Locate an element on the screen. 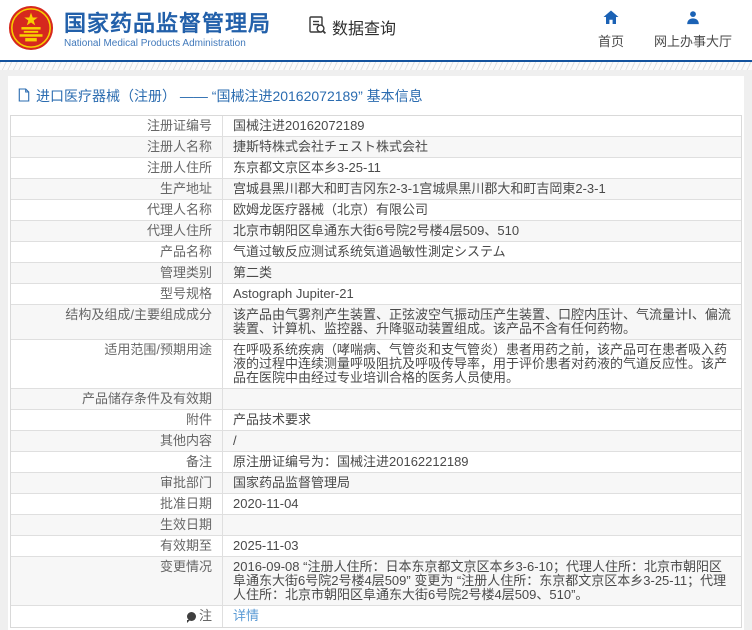 This screenshot has width=752, height=630. row-value: 第二类 is located at coordinates (253, 272).